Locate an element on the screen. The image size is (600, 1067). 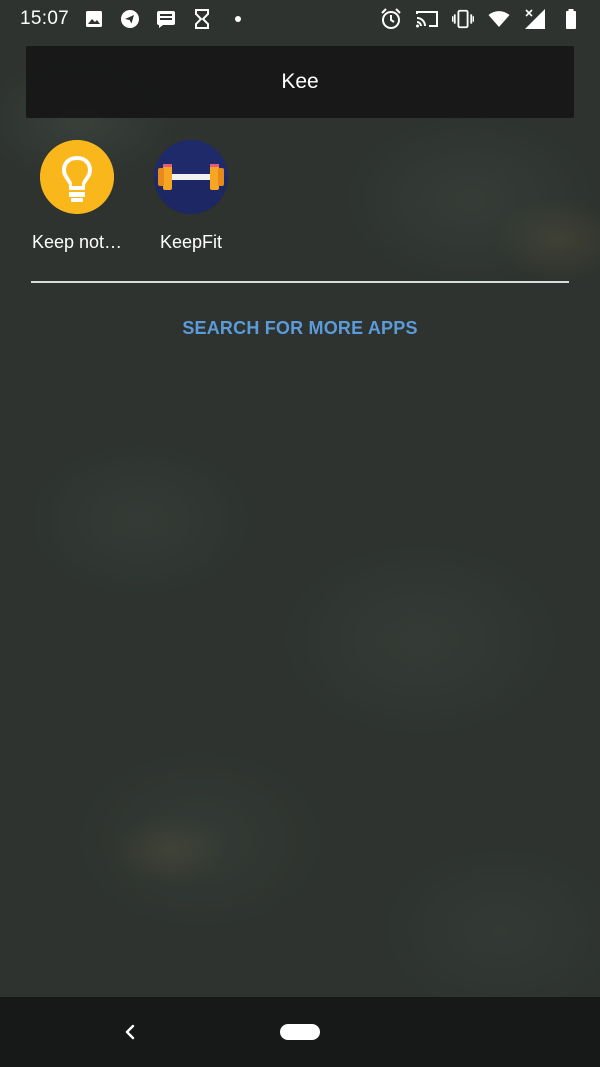
messages-icon is located at coordinates (166, 19).